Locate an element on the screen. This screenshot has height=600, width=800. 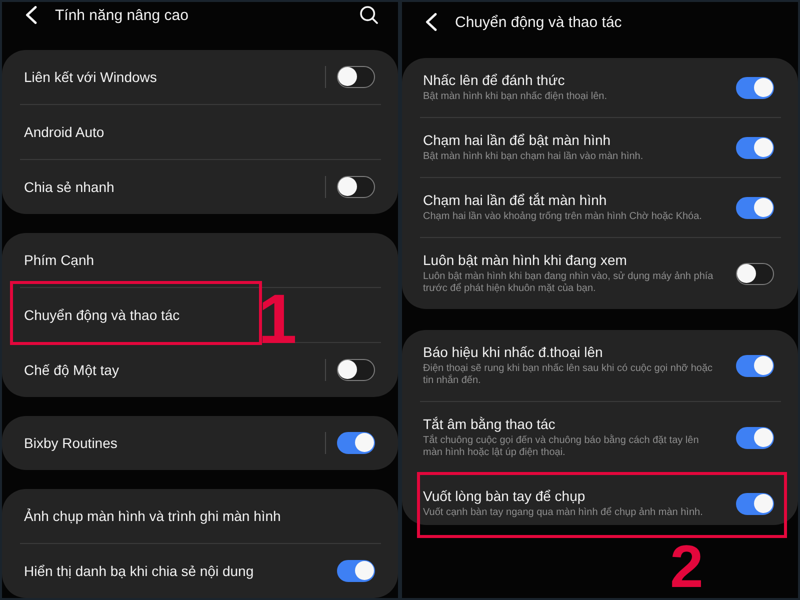
menu-item: Android Auto is located at coordinates (64, 132).